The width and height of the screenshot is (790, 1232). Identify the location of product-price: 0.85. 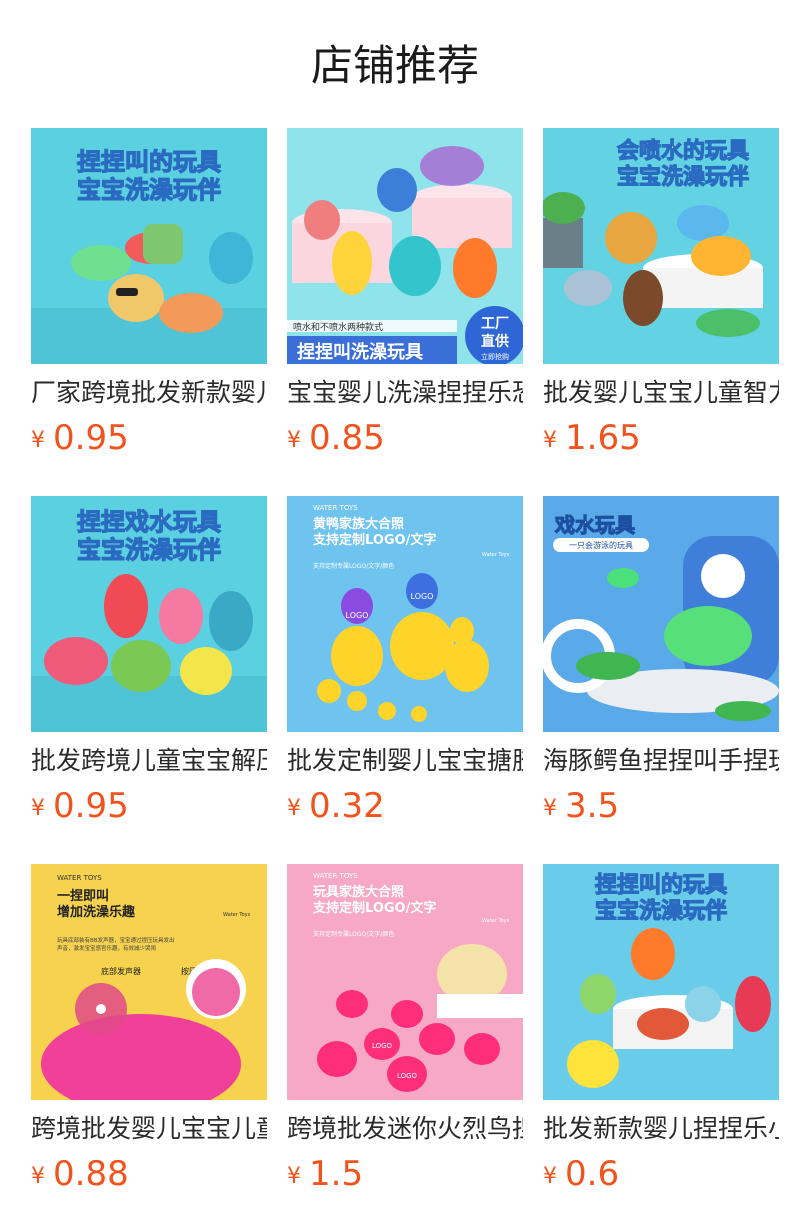
(347, 438).